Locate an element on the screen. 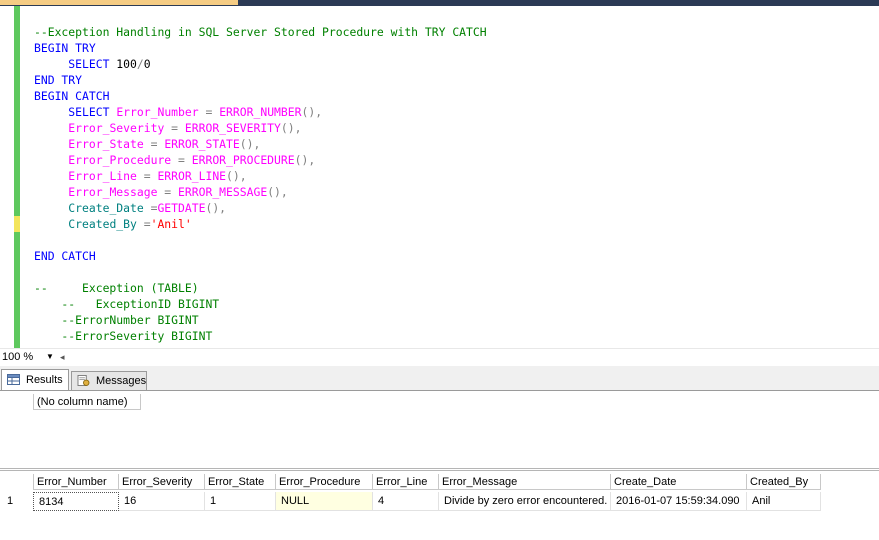  column-header: Error_State is located at coordinates (240, 482).